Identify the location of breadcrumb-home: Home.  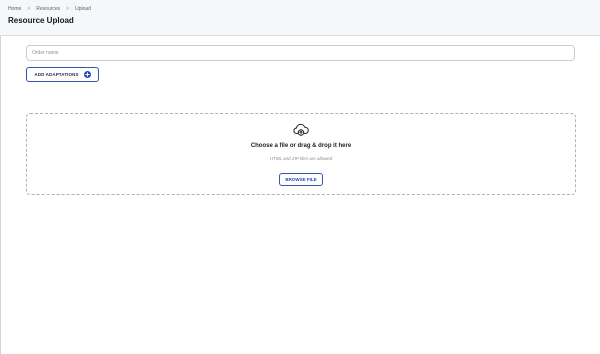
(14, 9).